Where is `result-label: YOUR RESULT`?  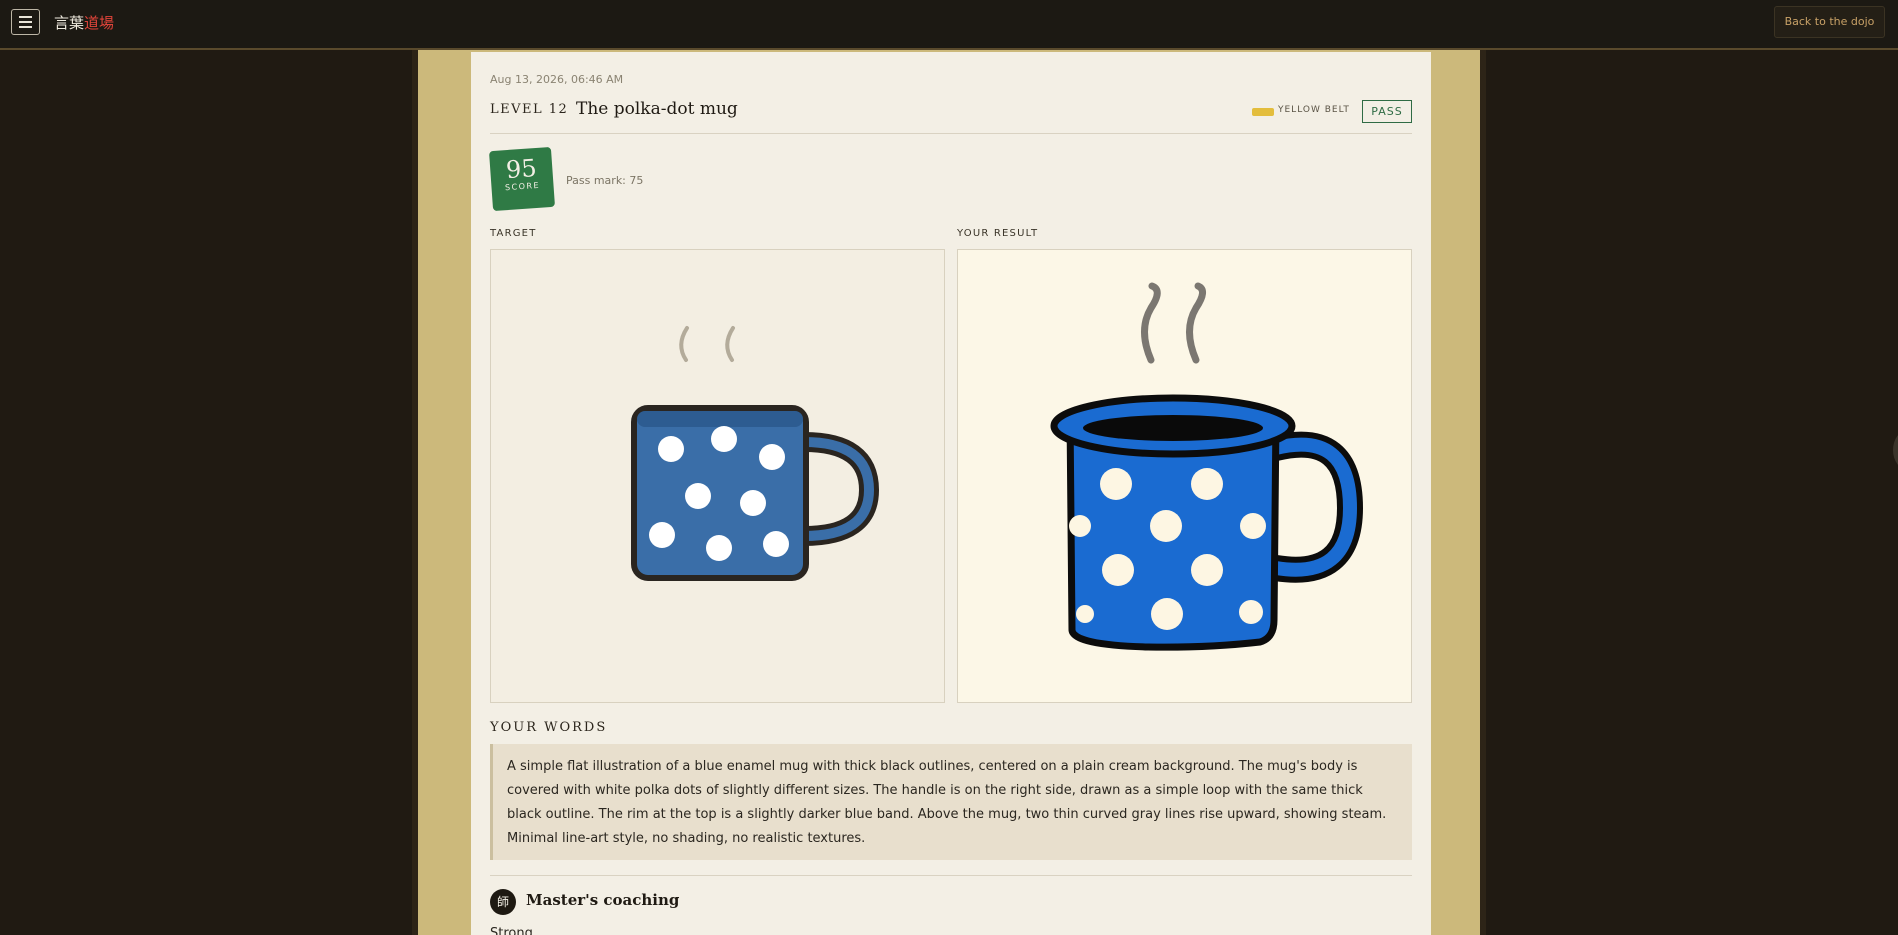
result-label: YOUR RESULT is located at coordinates (998, 233).